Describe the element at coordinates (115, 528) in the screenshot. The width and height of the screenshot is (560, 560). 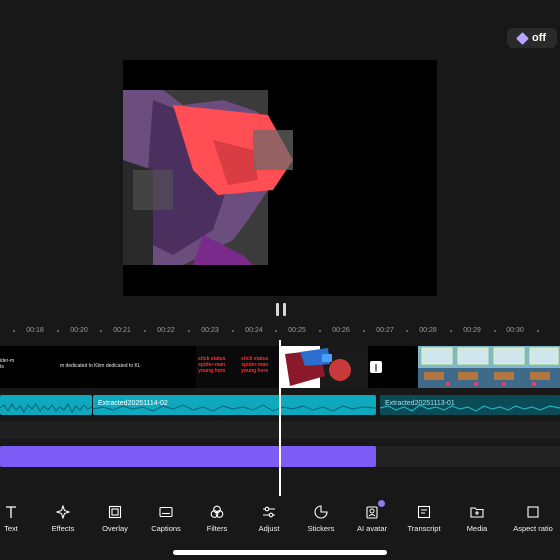
I see `tool-label: Overlay` at that location.